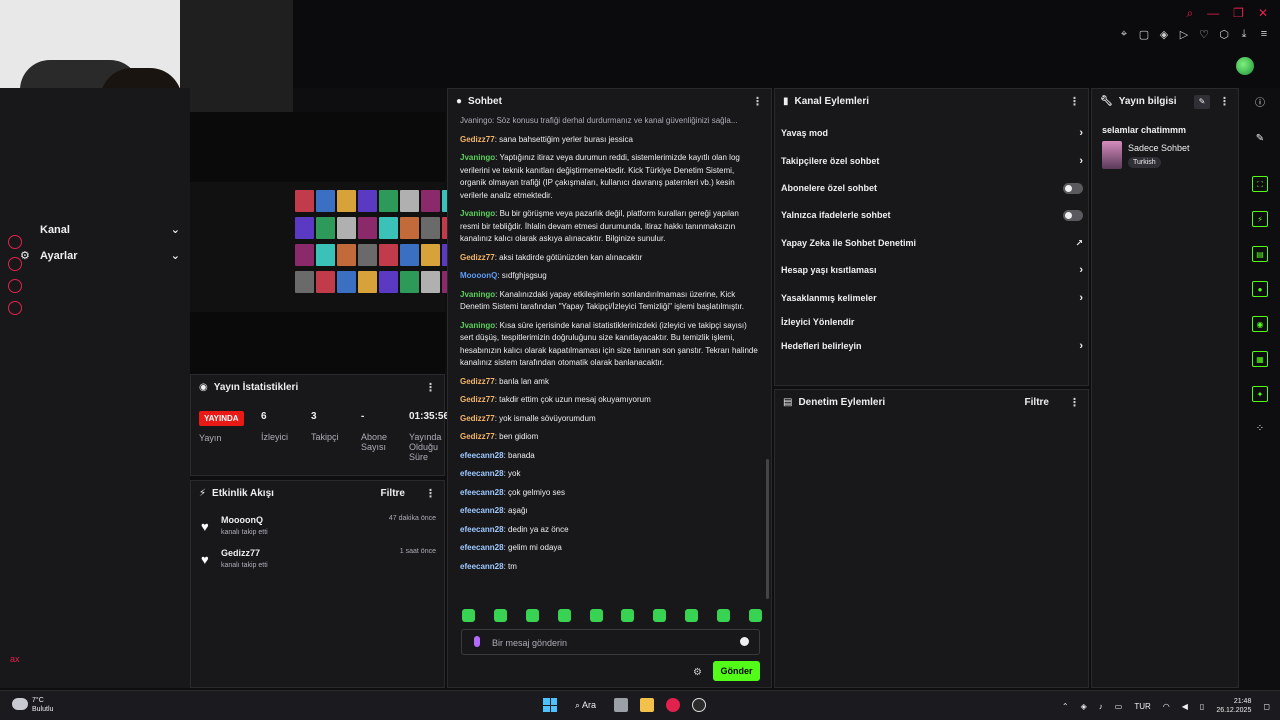 This screenshot has height=720, width=1280. What do you see at coordinates (110, 230) in the screenshot?
I see `sidebar-item-kanal: Kanal ⌄` at bounding box center [110, 230].